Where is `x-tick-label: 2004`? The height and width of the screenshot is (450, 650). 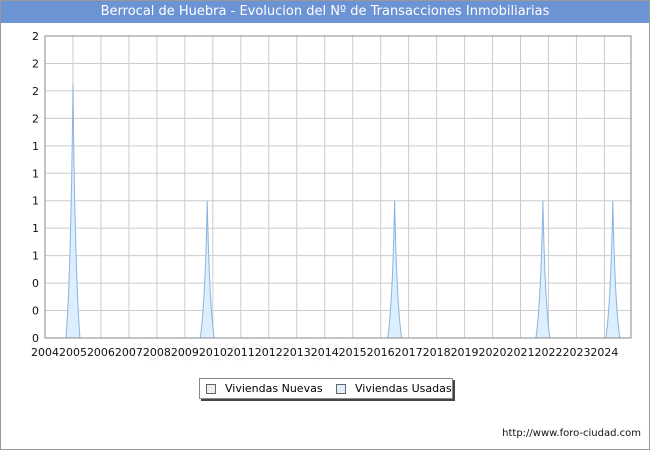 x-tick-label: 2004 is located at coordinates (45, 352).